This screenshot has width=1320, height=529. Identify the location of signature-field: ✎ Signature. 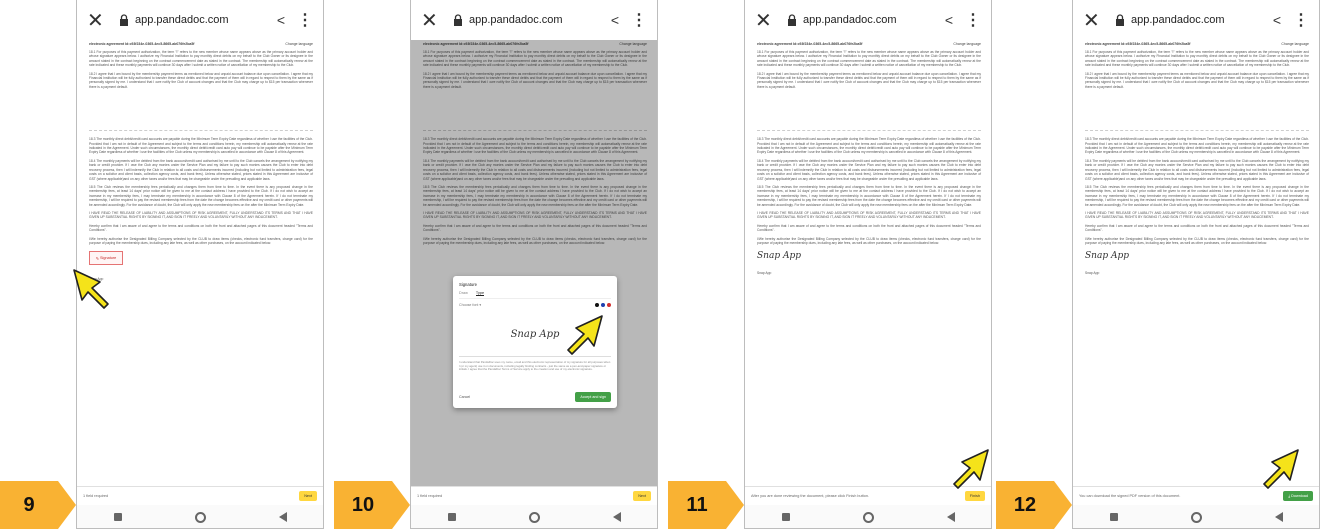
(106, 258).